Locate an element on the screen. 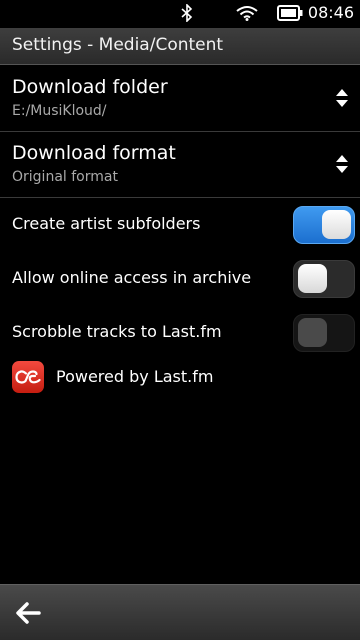 This screenshot has width=360, height=640. scrobble-setting: Scrobble tracks to Last.fm is located at coordinates (180, 334).